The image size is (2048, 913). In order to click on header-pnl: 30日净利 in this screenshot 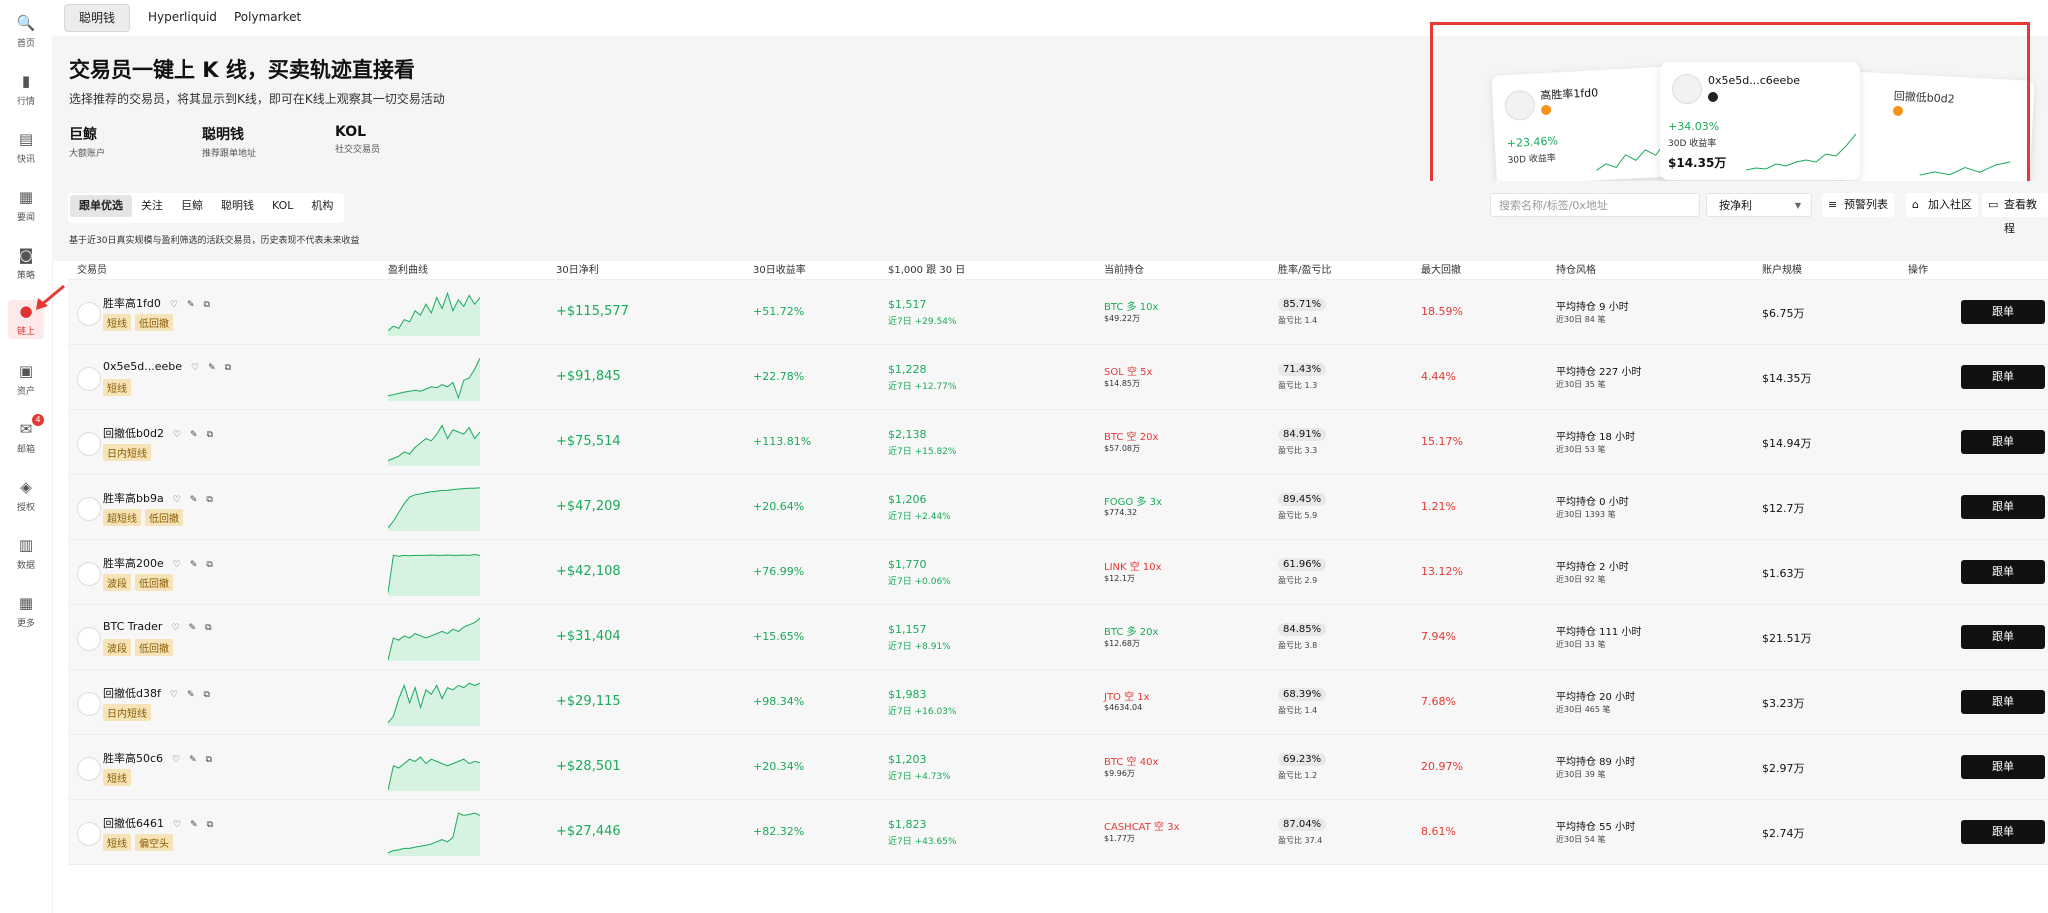, I will do `click(577, 268)`.